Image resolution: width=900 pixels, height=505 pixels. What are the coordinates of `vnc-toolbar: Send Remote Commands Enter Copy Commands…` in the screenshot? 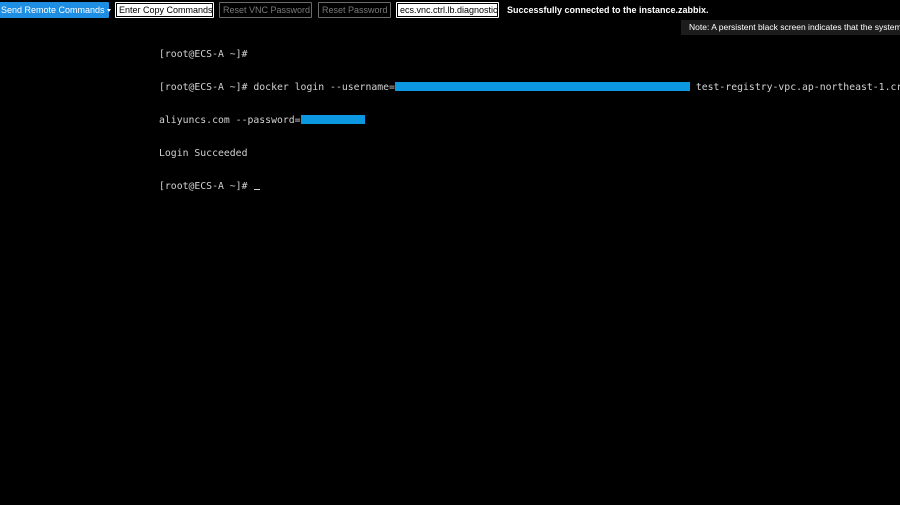 It's located at (450, 10).